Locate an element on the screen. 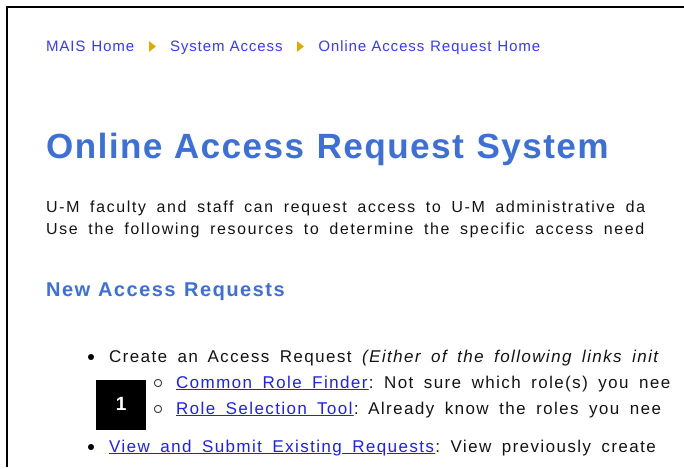 This screenshot has height=469, width=684. link: Role Selection Tool is located at coordinates (265, 408).